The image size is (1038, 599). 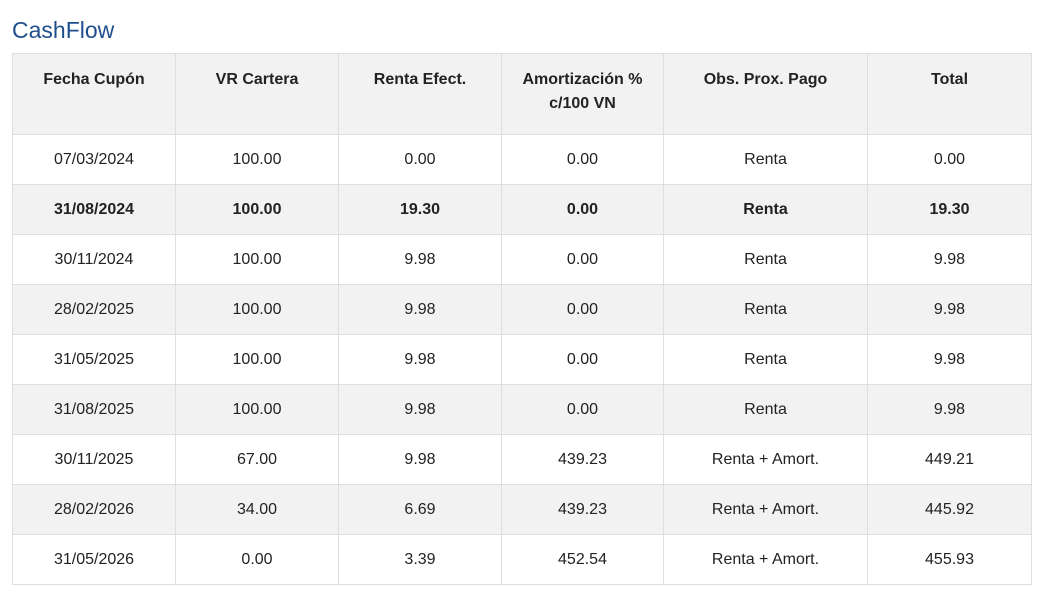 I want to click on table-row: 30/11/2024 100.00 9.98 0.00 Renta 9.98, so click(x=522, y=259).